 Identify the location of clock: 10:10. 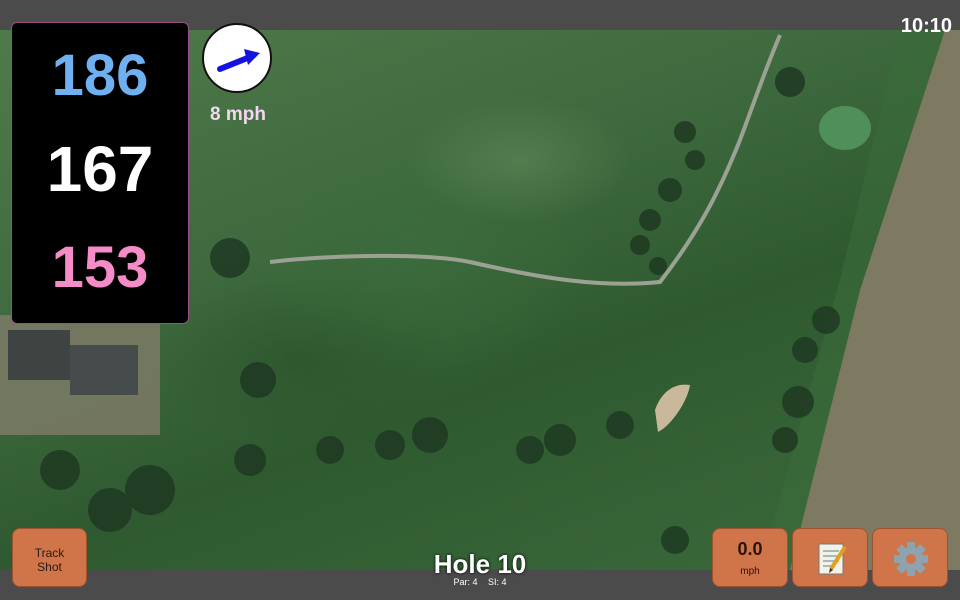
(926, 26).